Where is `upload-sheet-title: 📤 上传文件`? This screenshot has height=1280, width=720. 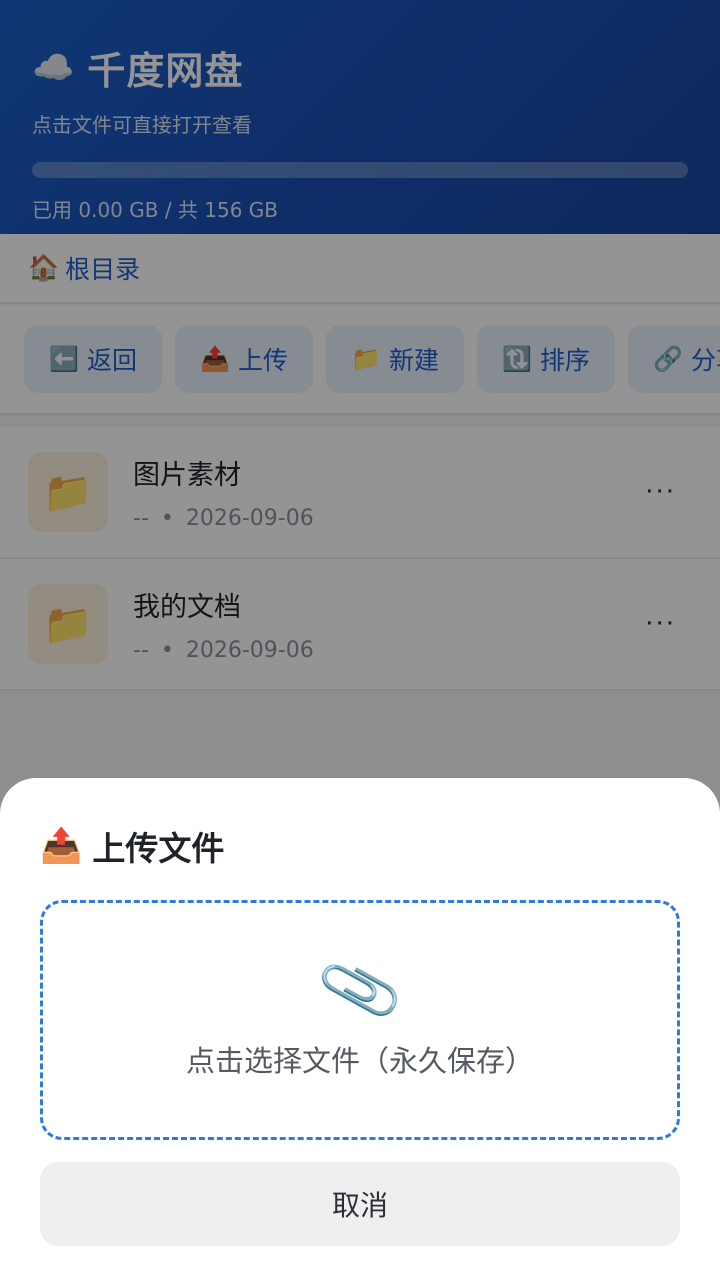 upload-sheet-title: 📤 上传文件 is located at coordinates (360, 846).